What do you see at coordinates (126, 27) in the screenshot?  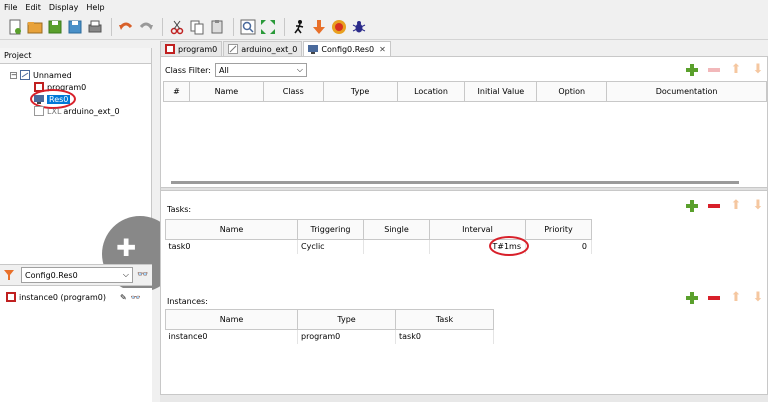 I see `undo-icon` at bounding box center [126, 27].